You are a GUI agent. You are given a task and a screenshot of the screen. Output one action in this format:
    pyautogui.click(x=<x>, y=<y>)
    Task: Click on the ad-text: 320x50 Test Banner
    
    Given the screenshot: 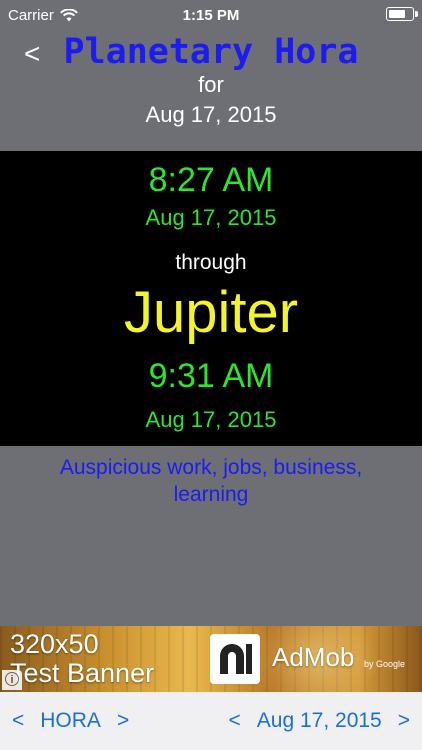 What is the action you would take?
    pyautogui.click(x=82, y=659)
    